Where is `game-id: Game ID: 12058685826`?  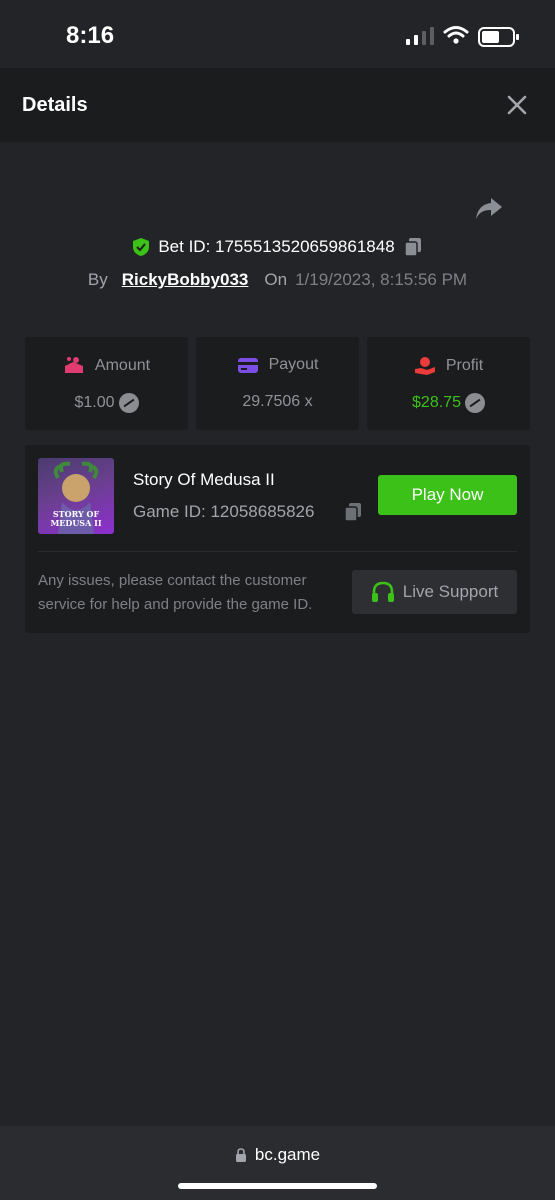
game-id: Game ID: 12058685826 is located at coordinates (224, 511).